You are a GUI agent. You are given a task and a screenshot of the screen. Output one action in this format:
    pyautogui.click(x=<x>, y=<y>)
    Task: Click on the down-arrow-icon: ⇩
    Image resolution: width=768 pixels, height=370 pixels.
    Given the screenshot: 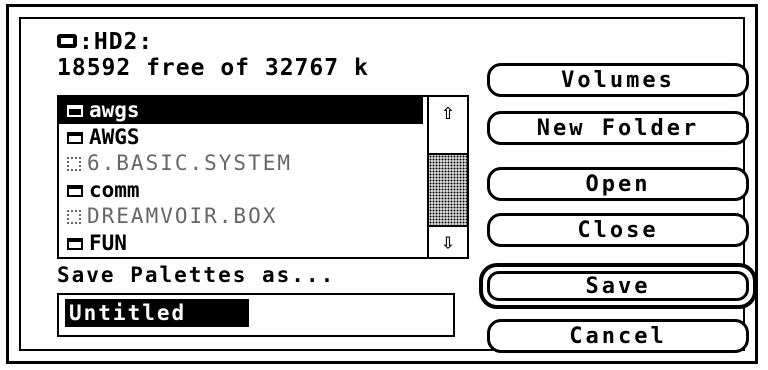 What is the action you would take?
    pyautogui.click(x=448, y=241)
    